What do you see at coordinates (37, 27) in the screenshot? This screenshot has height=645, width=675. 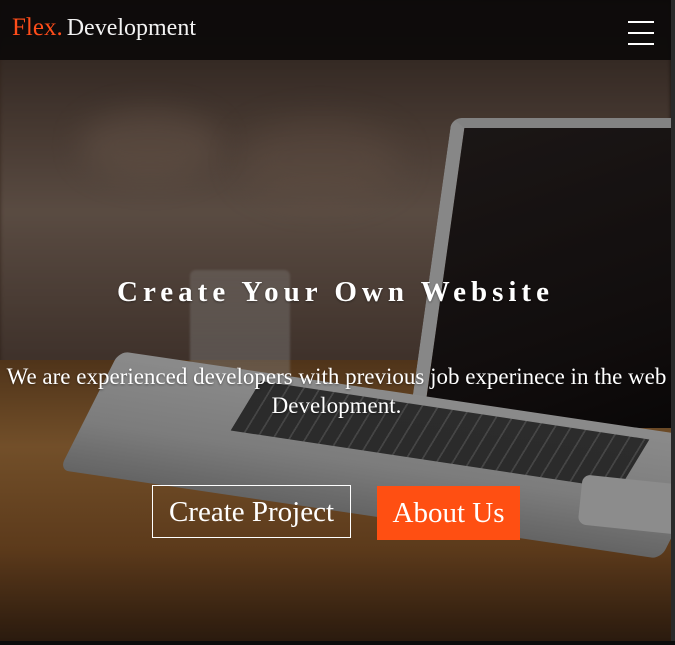 I see `brand-accent-text: Flex.` at bounding box center [37, 27].